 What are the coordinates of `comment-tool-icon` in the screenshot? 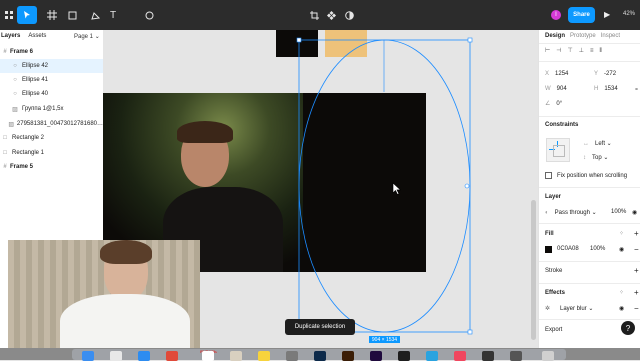 It's located at (149, 15).